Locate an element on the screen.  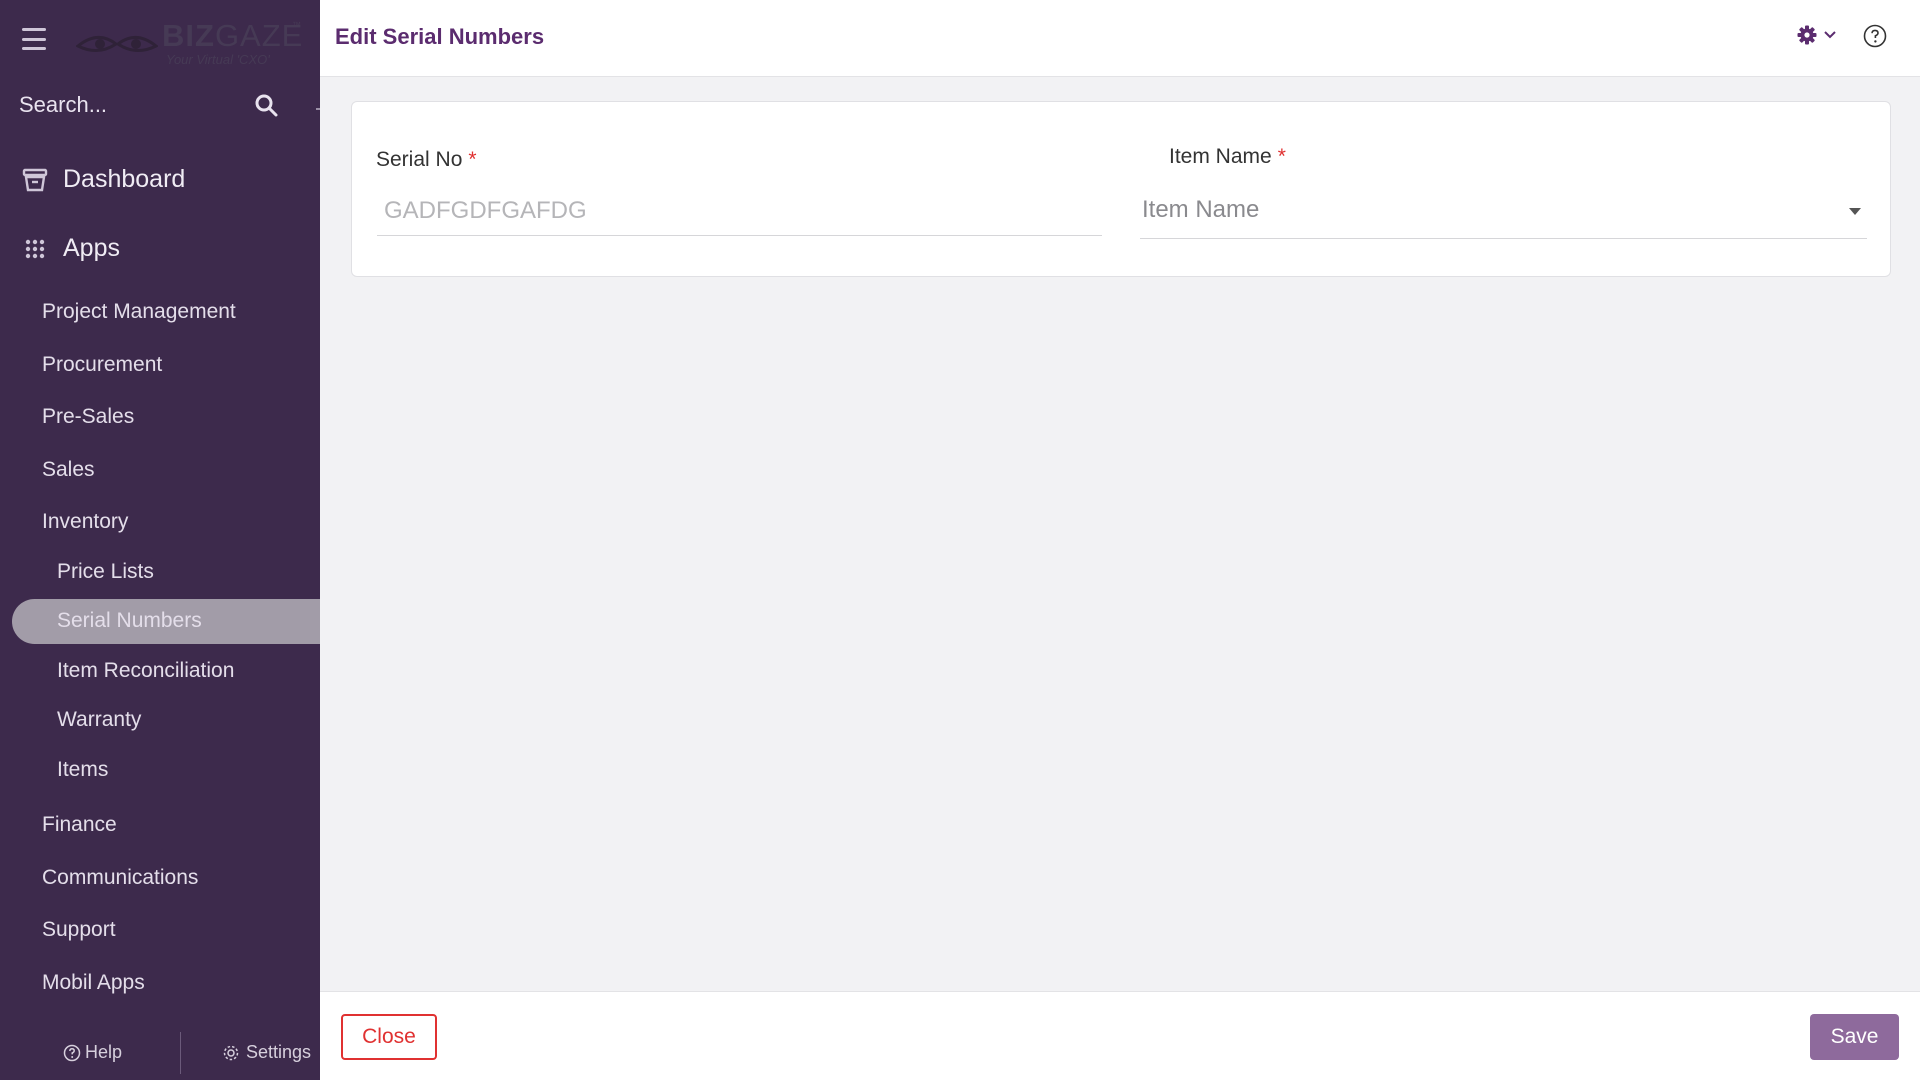
logo-trademark: ™ is located at coordinates (296, 25).